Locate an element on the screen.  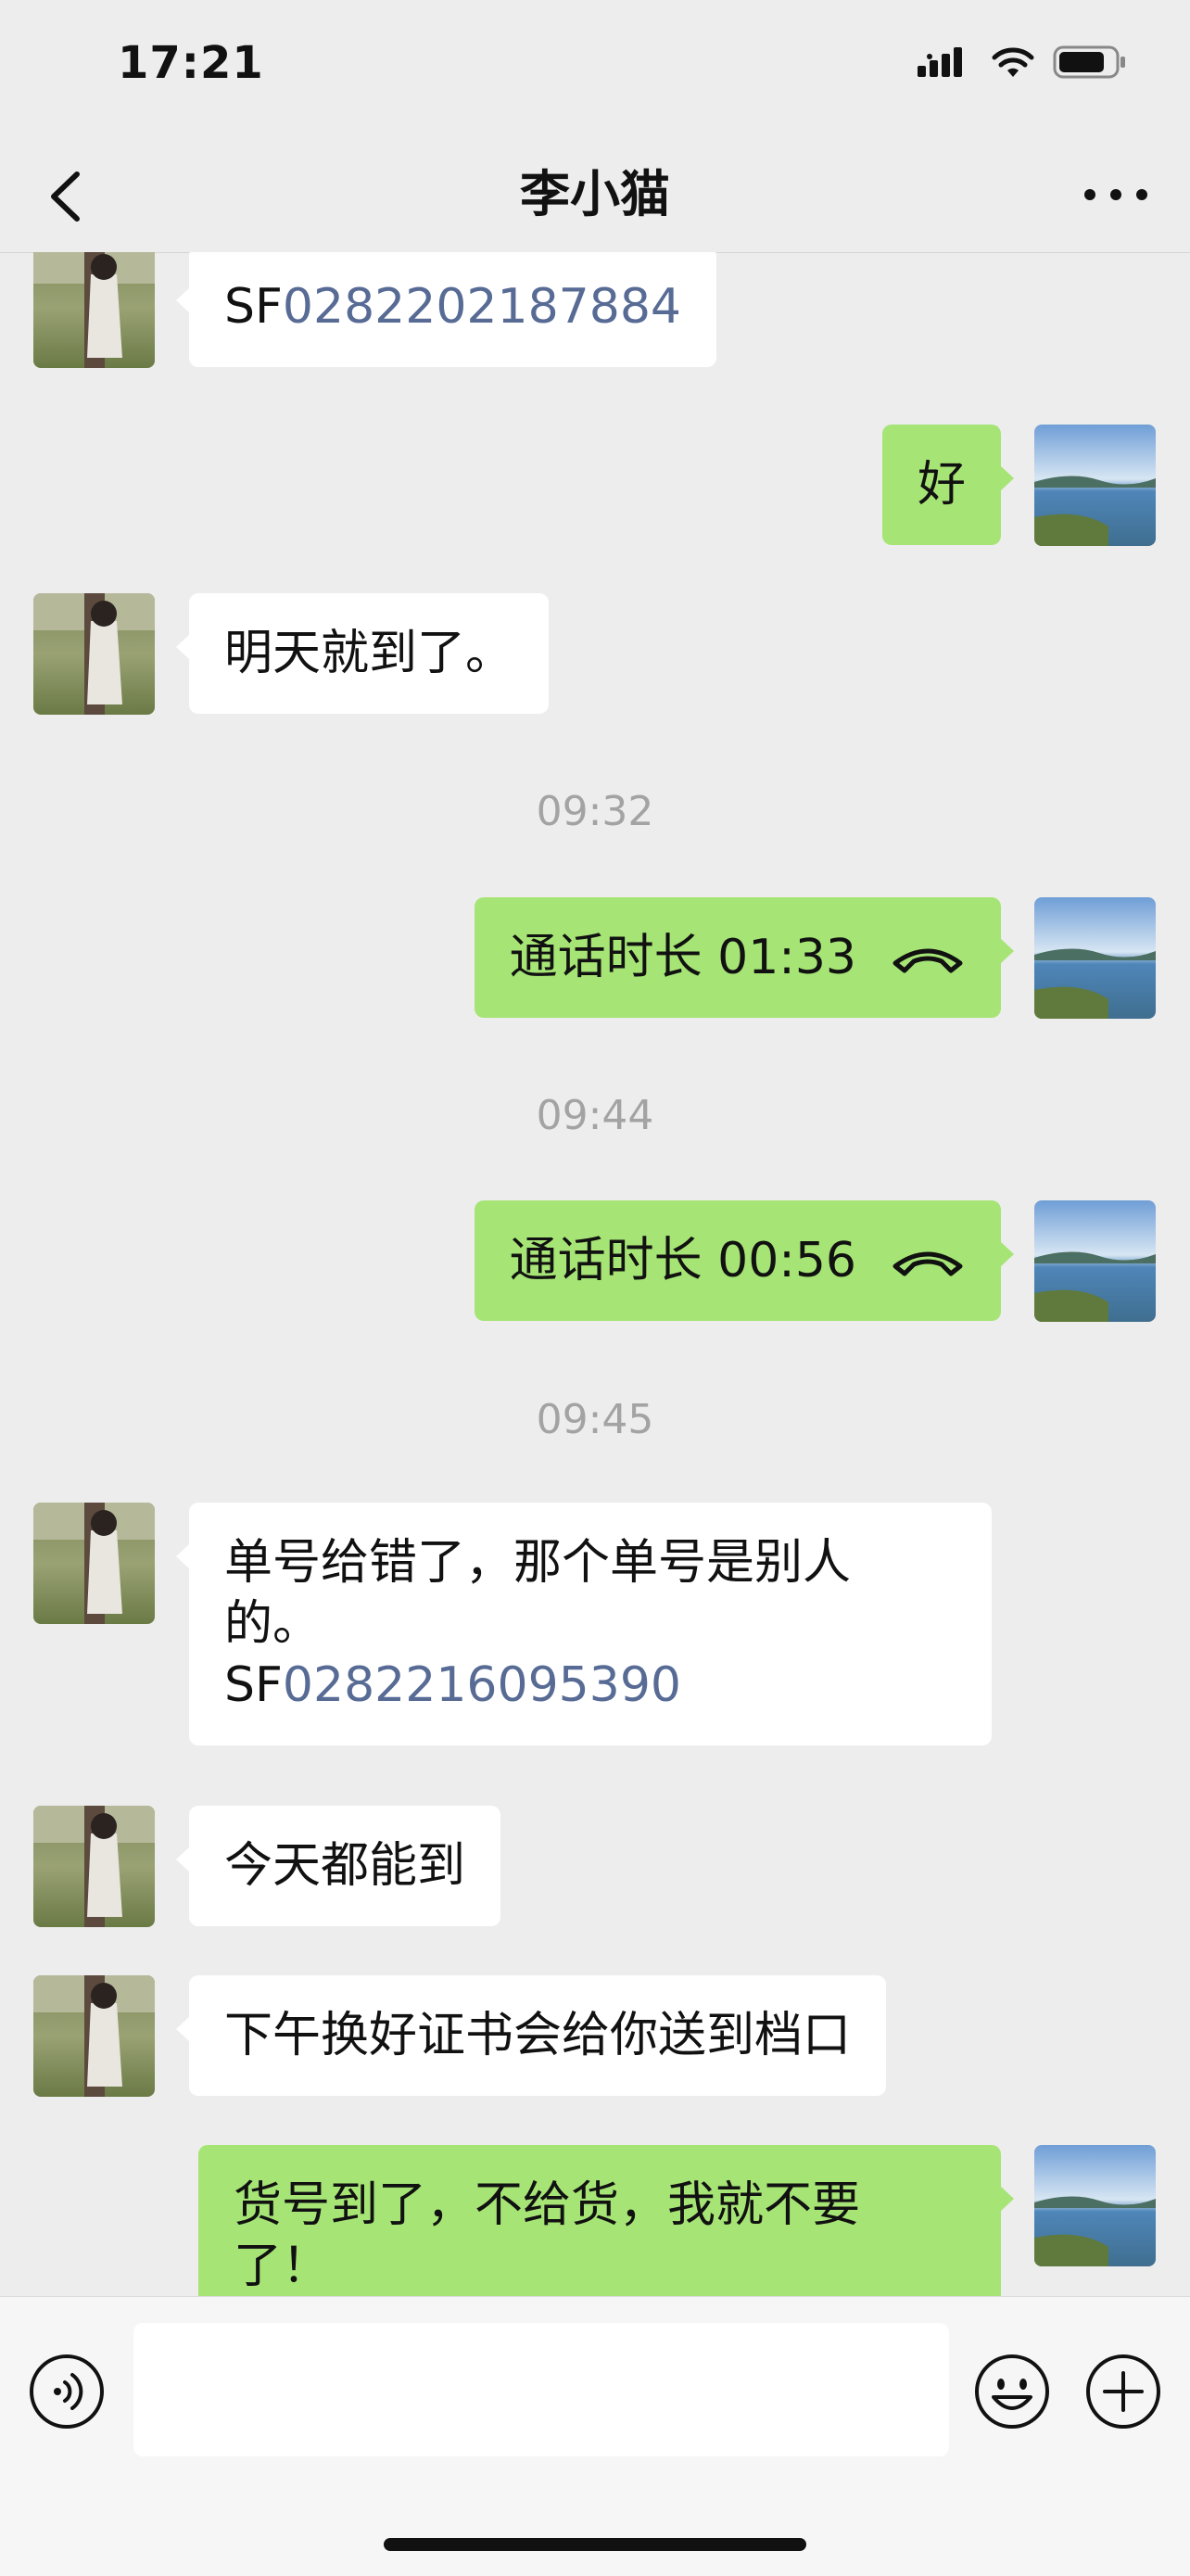
voice-button is located at coordinates (67, 2391).